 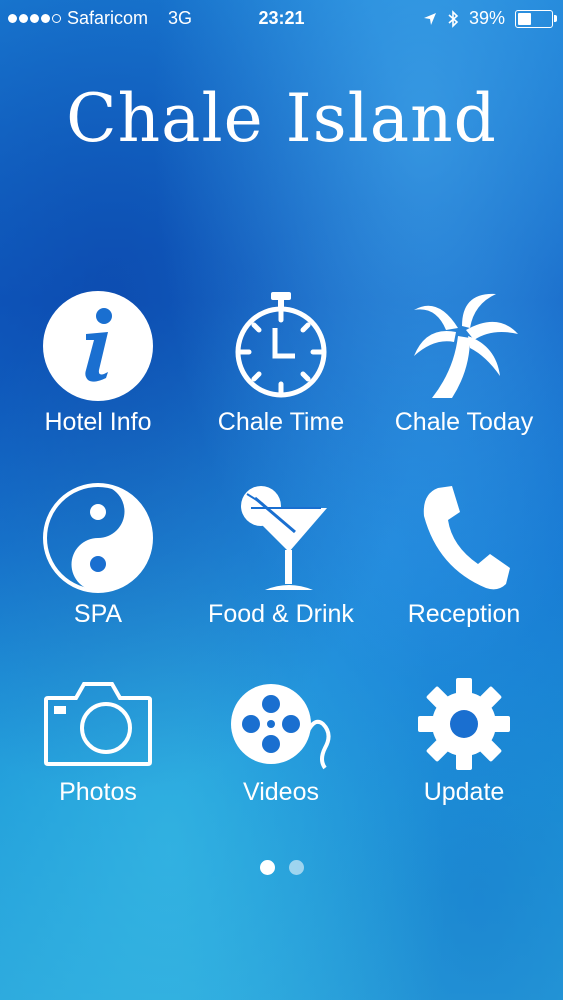 What do you see at coordinates (466, 538) in the screenshot?
I see `phone-icon` at bounding box center [466, 538].